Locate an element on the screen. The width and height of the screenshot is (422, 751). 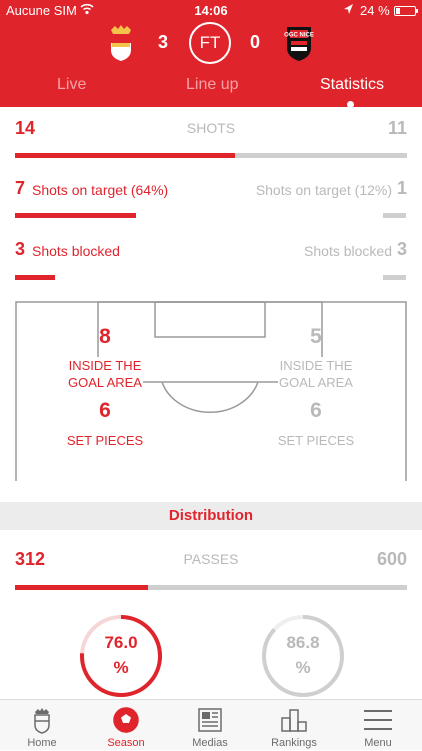
away-inside-area-label: INSIDE THE GOAL AREA is located at coordinates (316, 374).